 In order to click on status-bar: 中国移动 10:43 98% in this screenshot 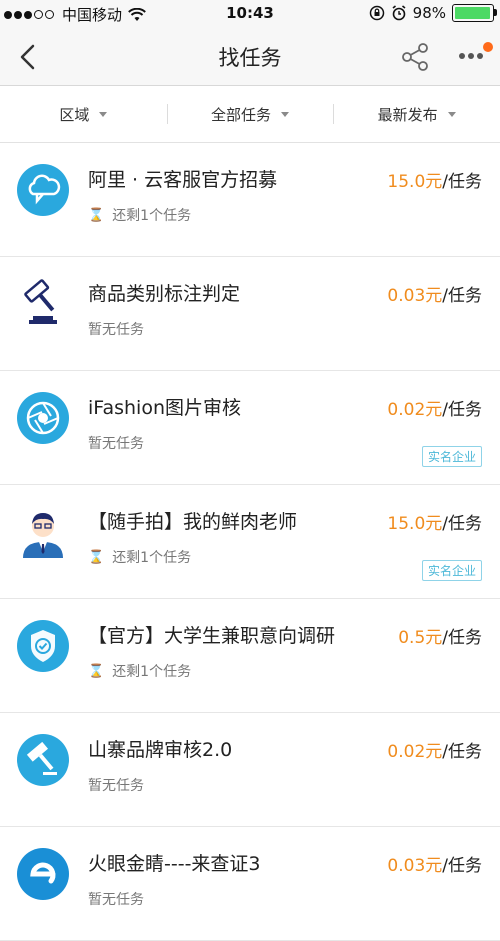, I will do `click(250, 15)`.